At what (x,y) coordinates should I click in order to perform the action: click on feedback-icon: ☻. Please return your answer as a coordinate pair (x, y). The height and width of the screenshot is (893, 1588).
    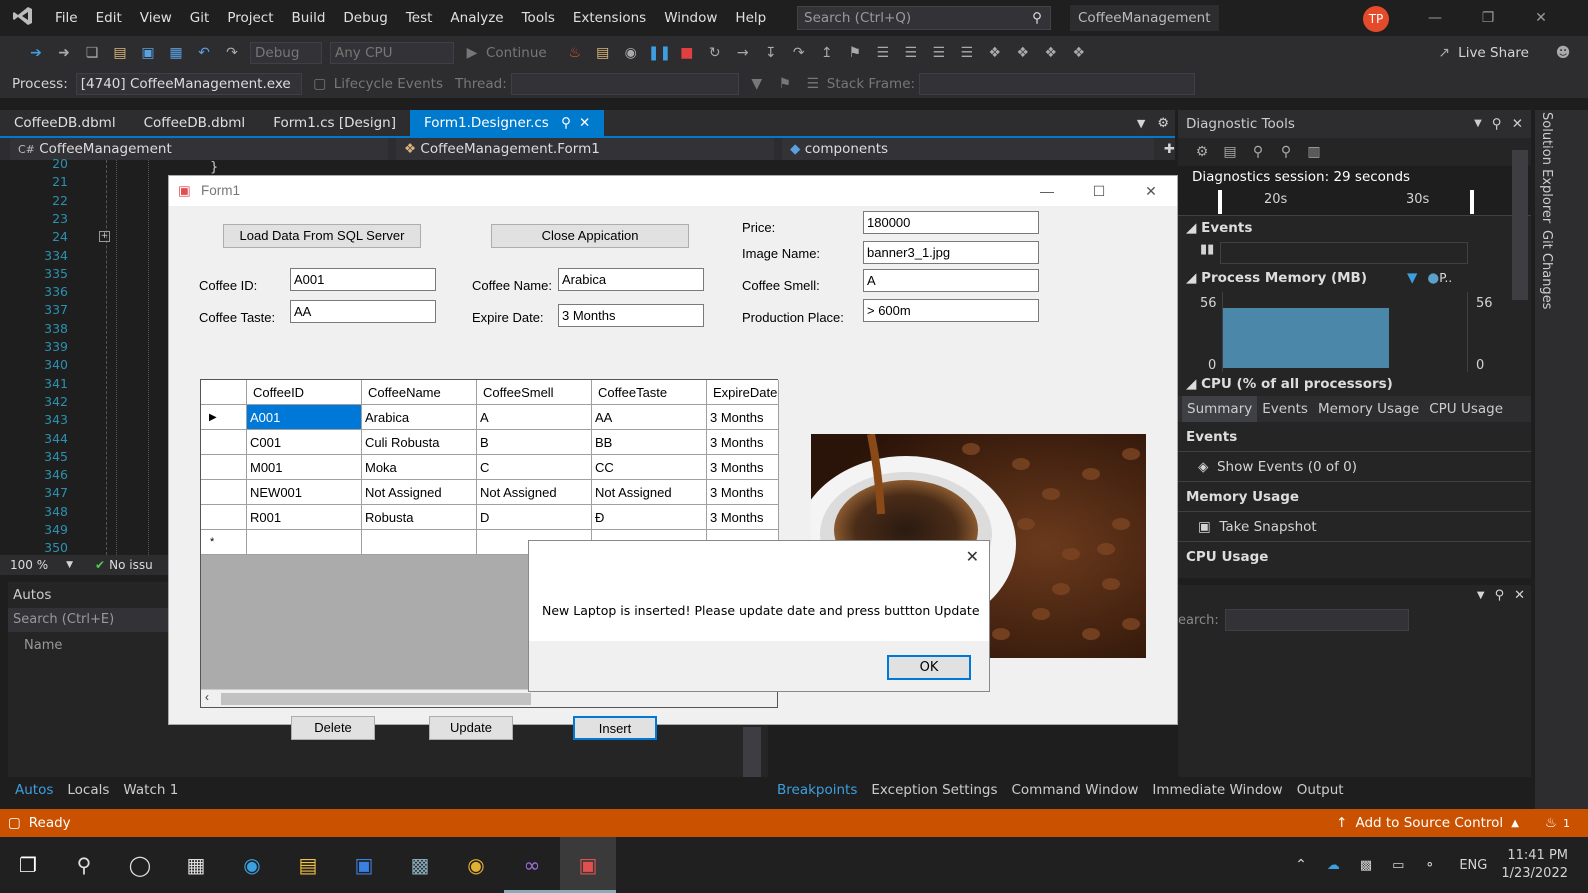
    Looking at the image, I should click on (1563, 53).